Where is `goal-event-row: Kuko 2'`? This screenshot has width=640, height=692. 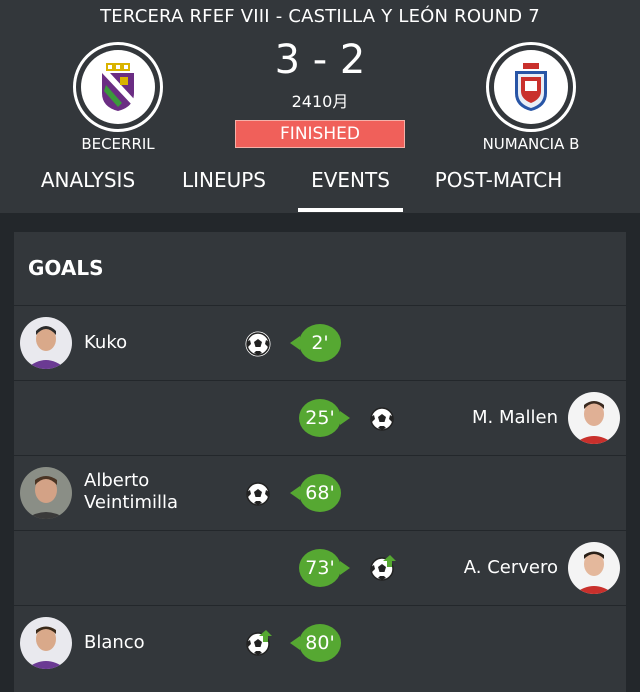 goal-event-row: Kuko 2' is located at coordinates (320, 342).